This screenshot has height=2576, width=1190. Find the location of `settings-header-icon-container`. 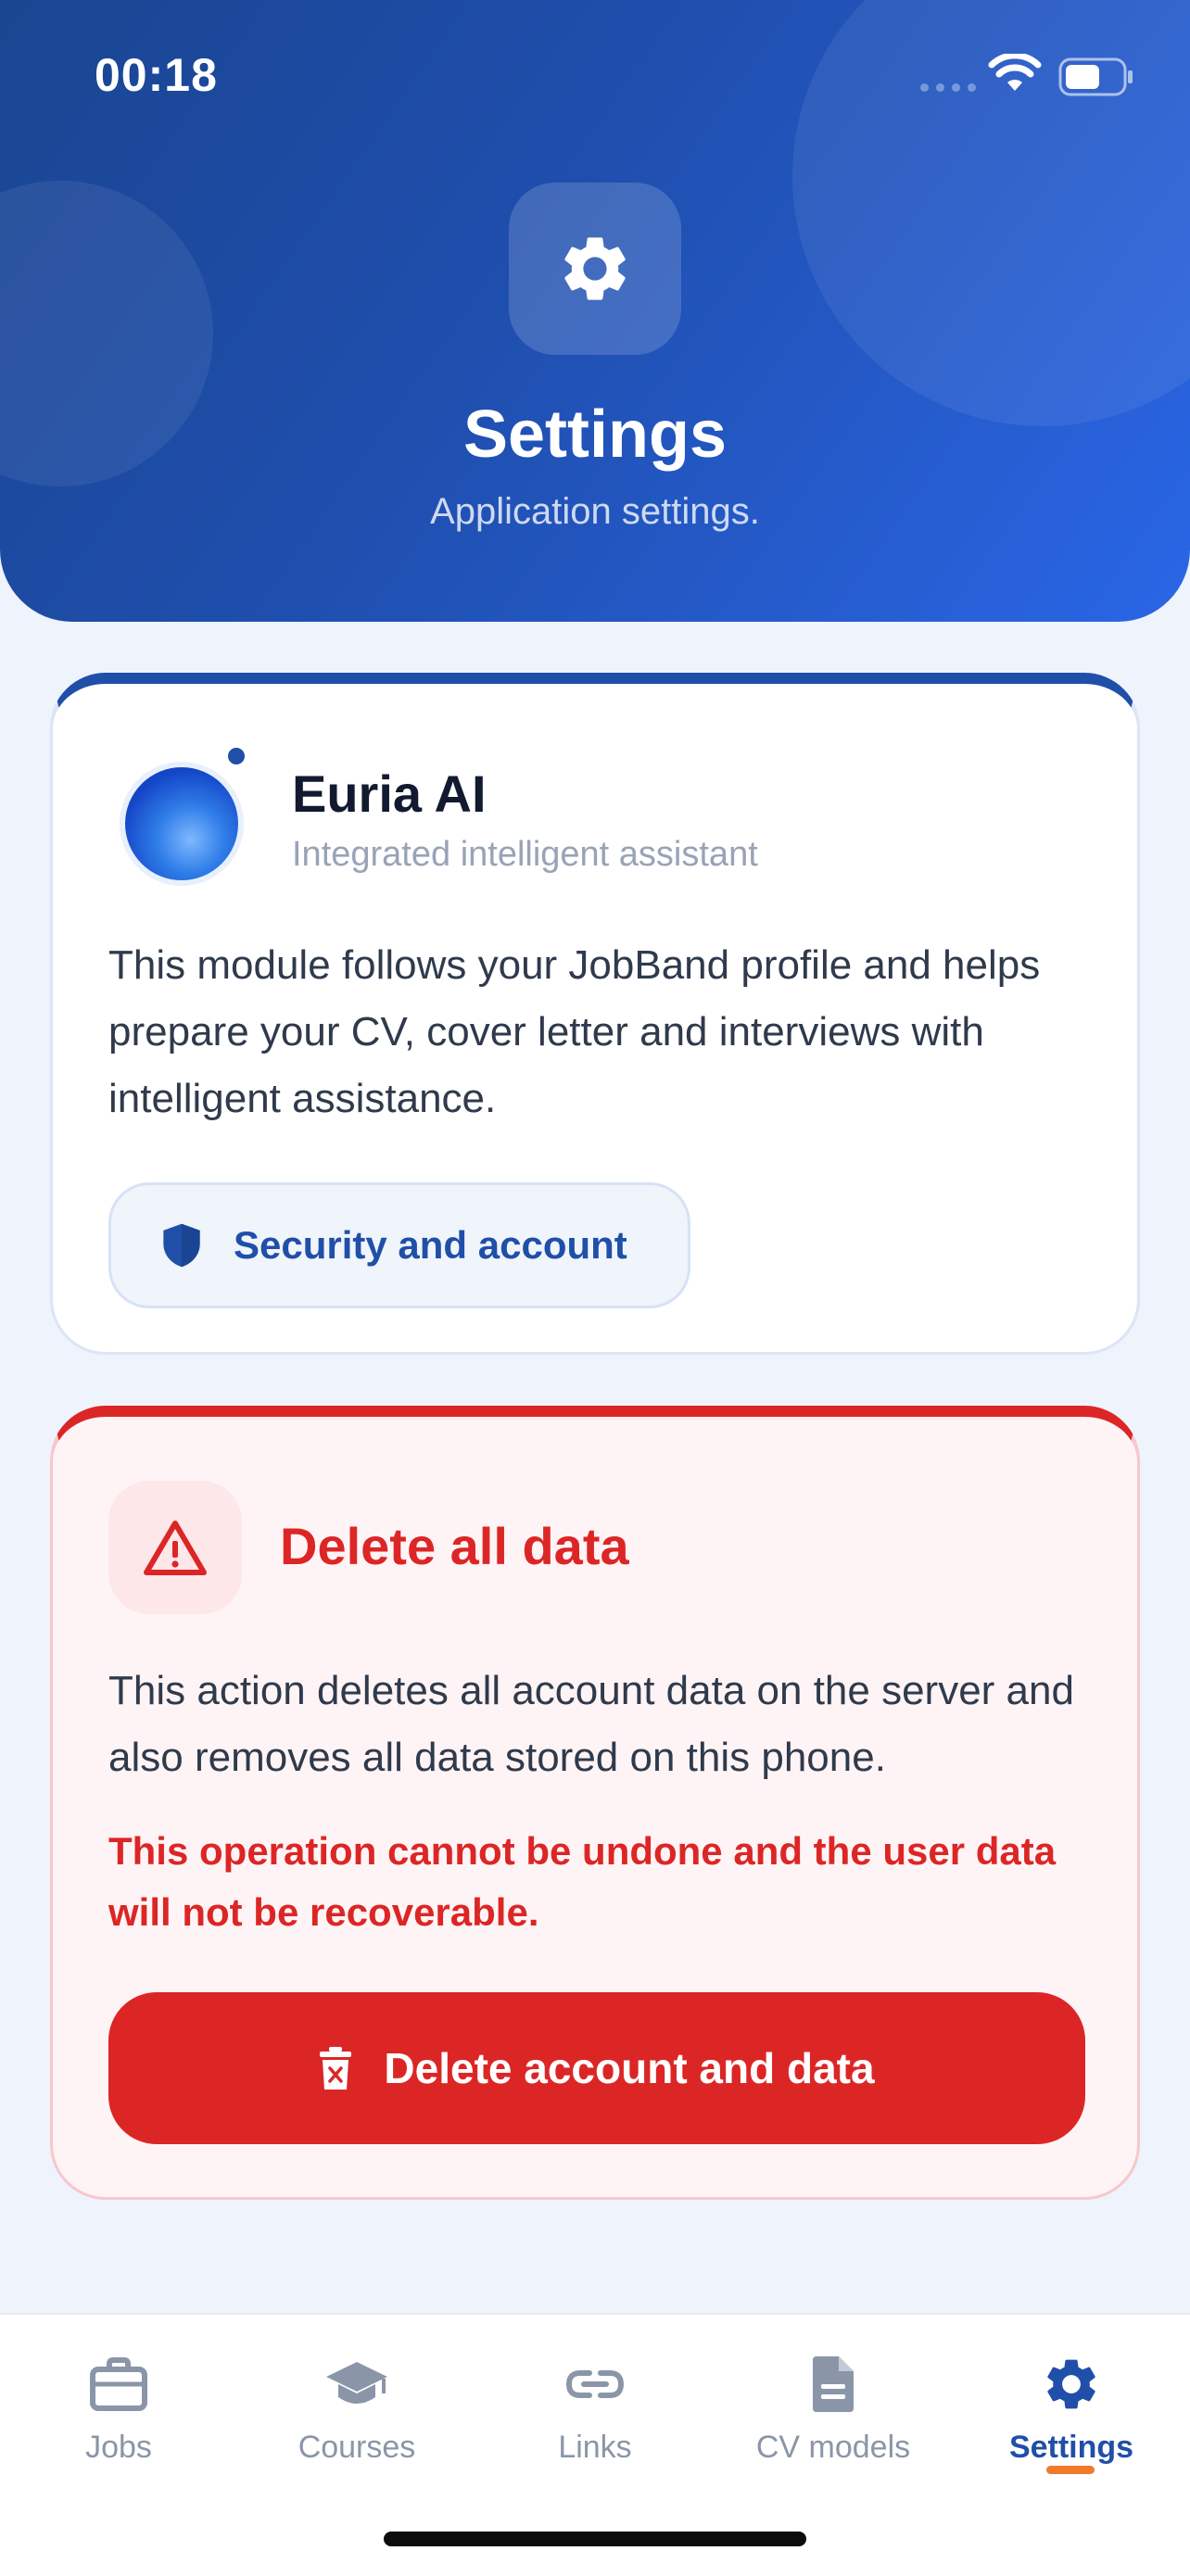

settings-header-icon-container is located at coordinates (595, 269).